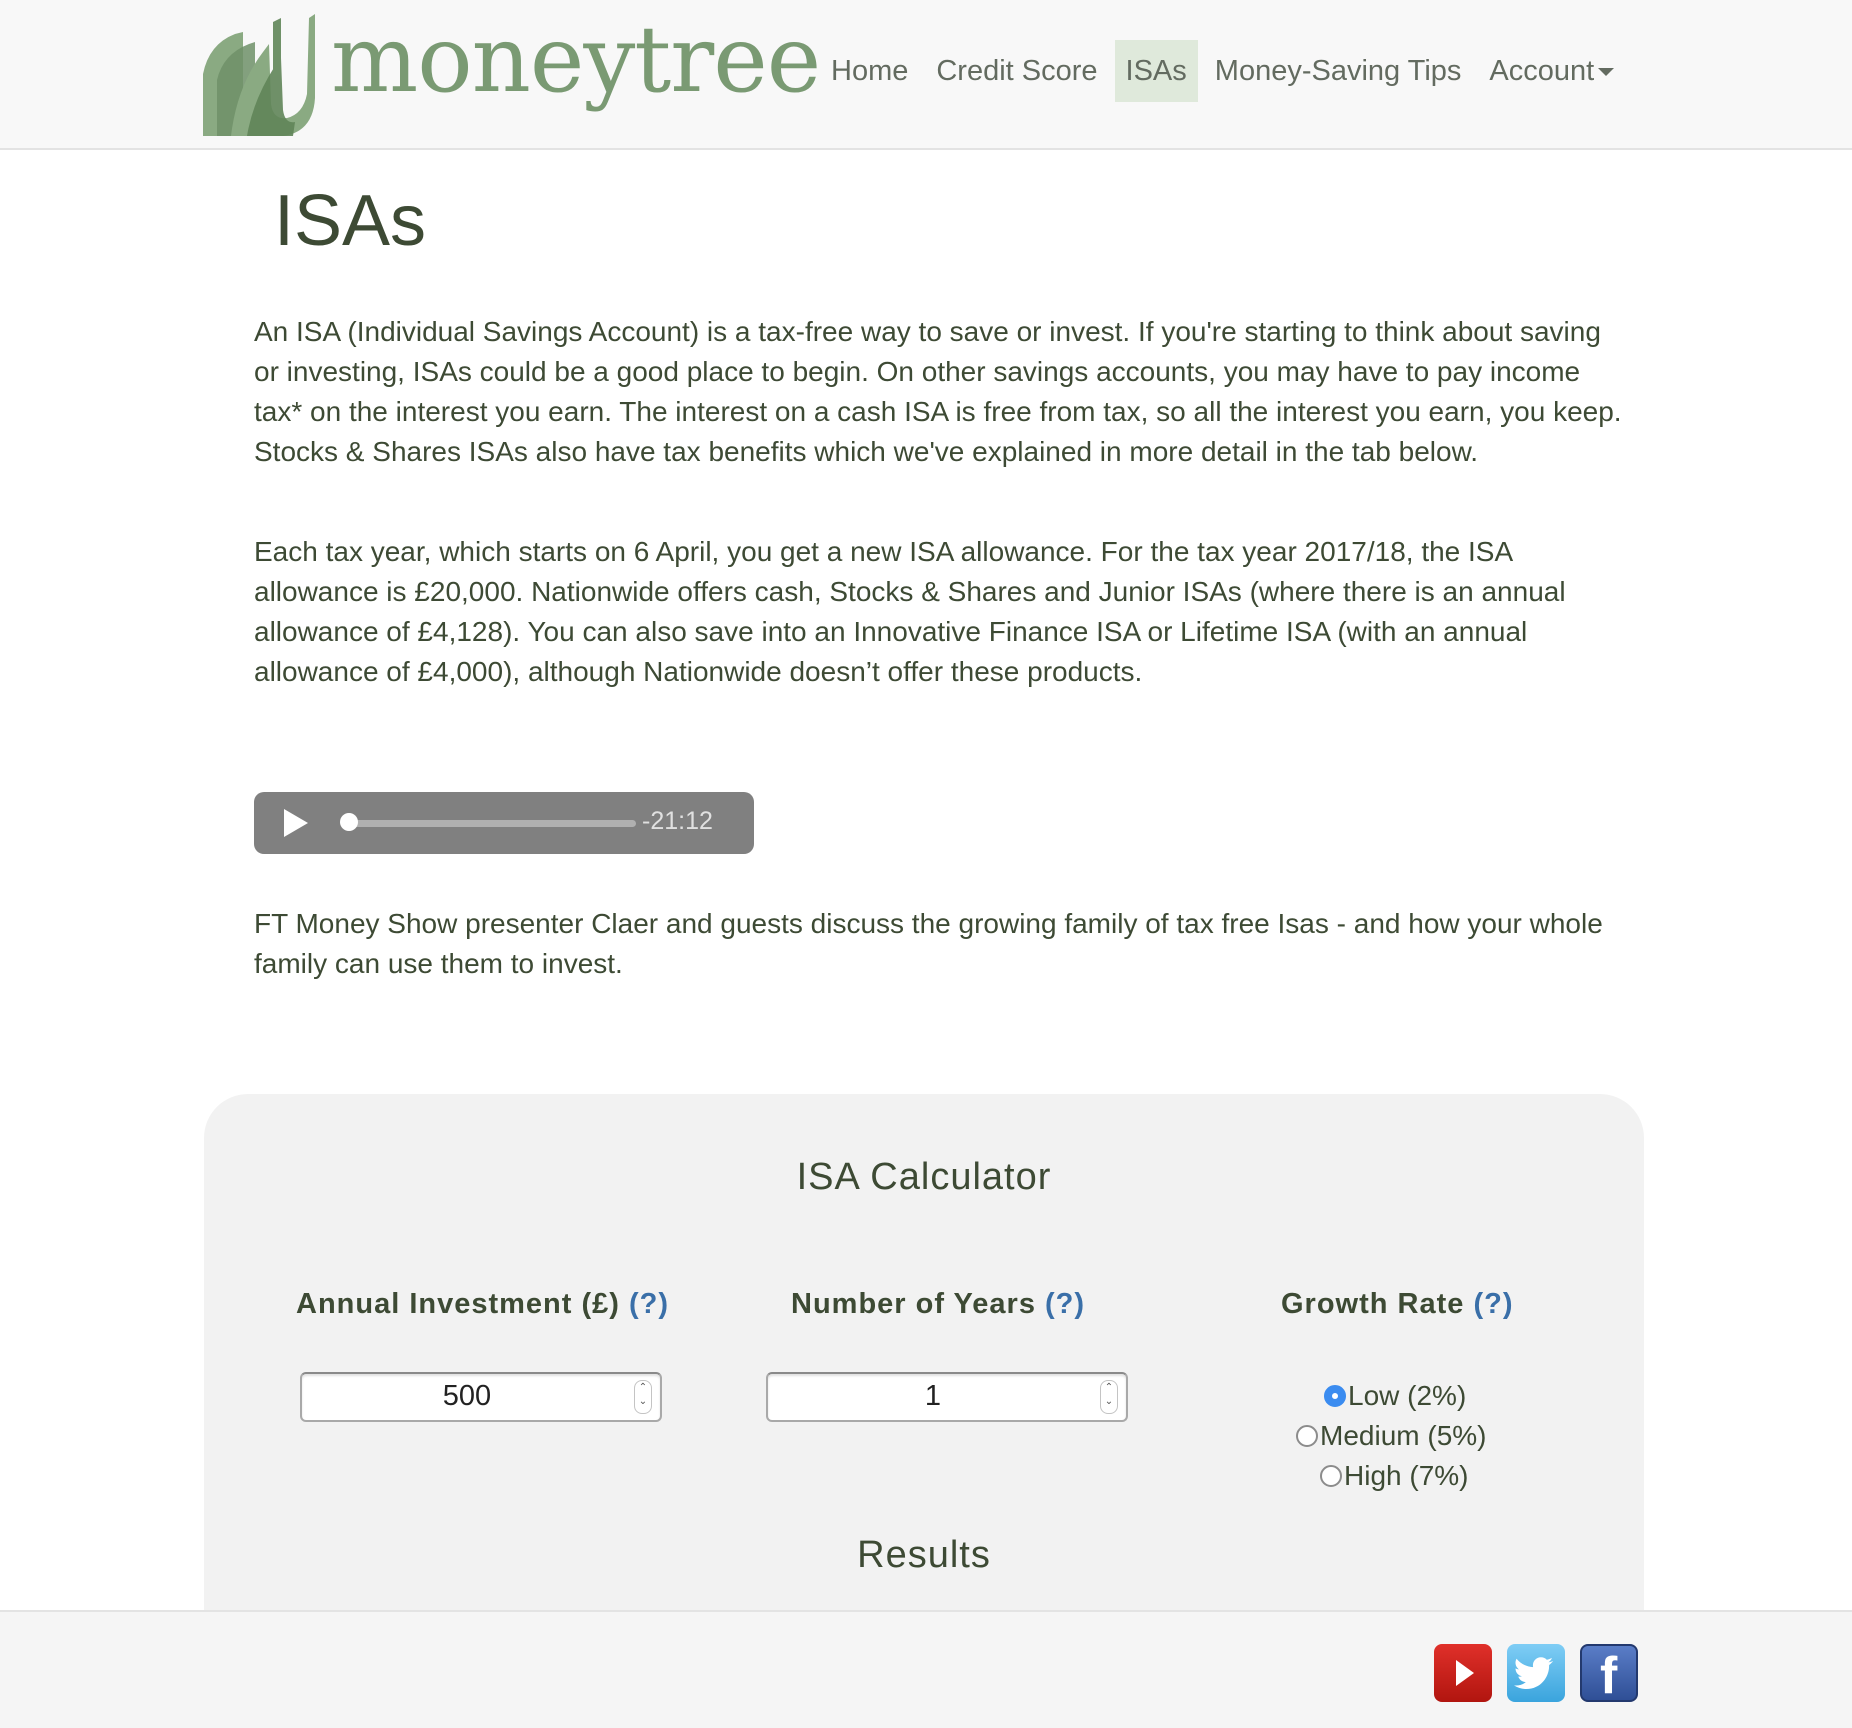 This screenshot has height=1728, width=1852. I want to click on annual-investment-label: Annual Investment (£) (?), so click(482, 1304).